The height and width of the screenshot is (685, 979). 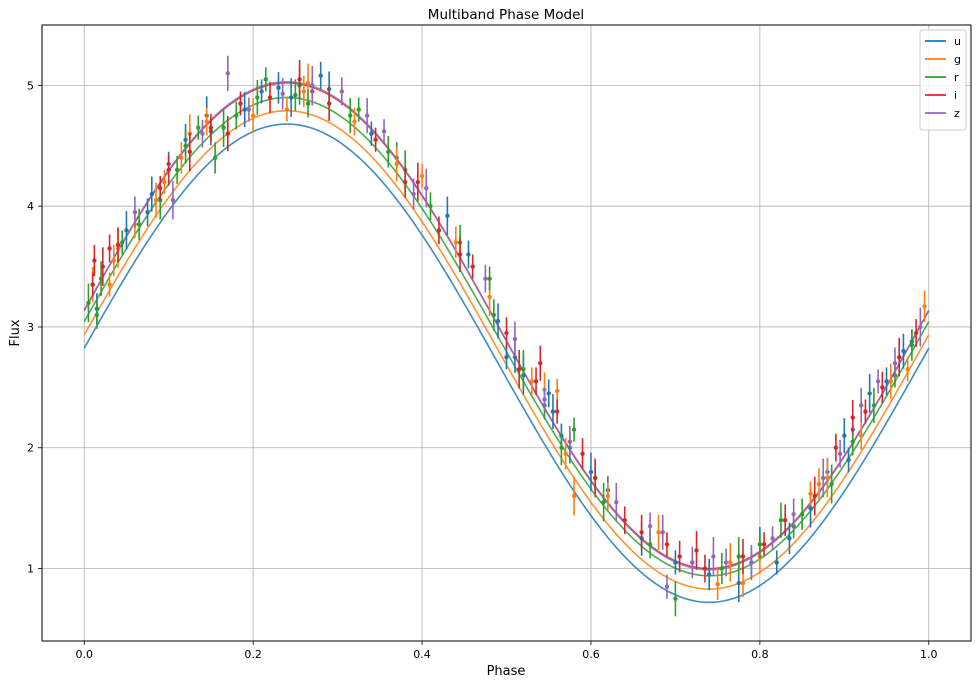 What do you see at coordinates (30, 206) in the screenshot?
I see `y-tick-label: 4` at bounding box center [30, 206].